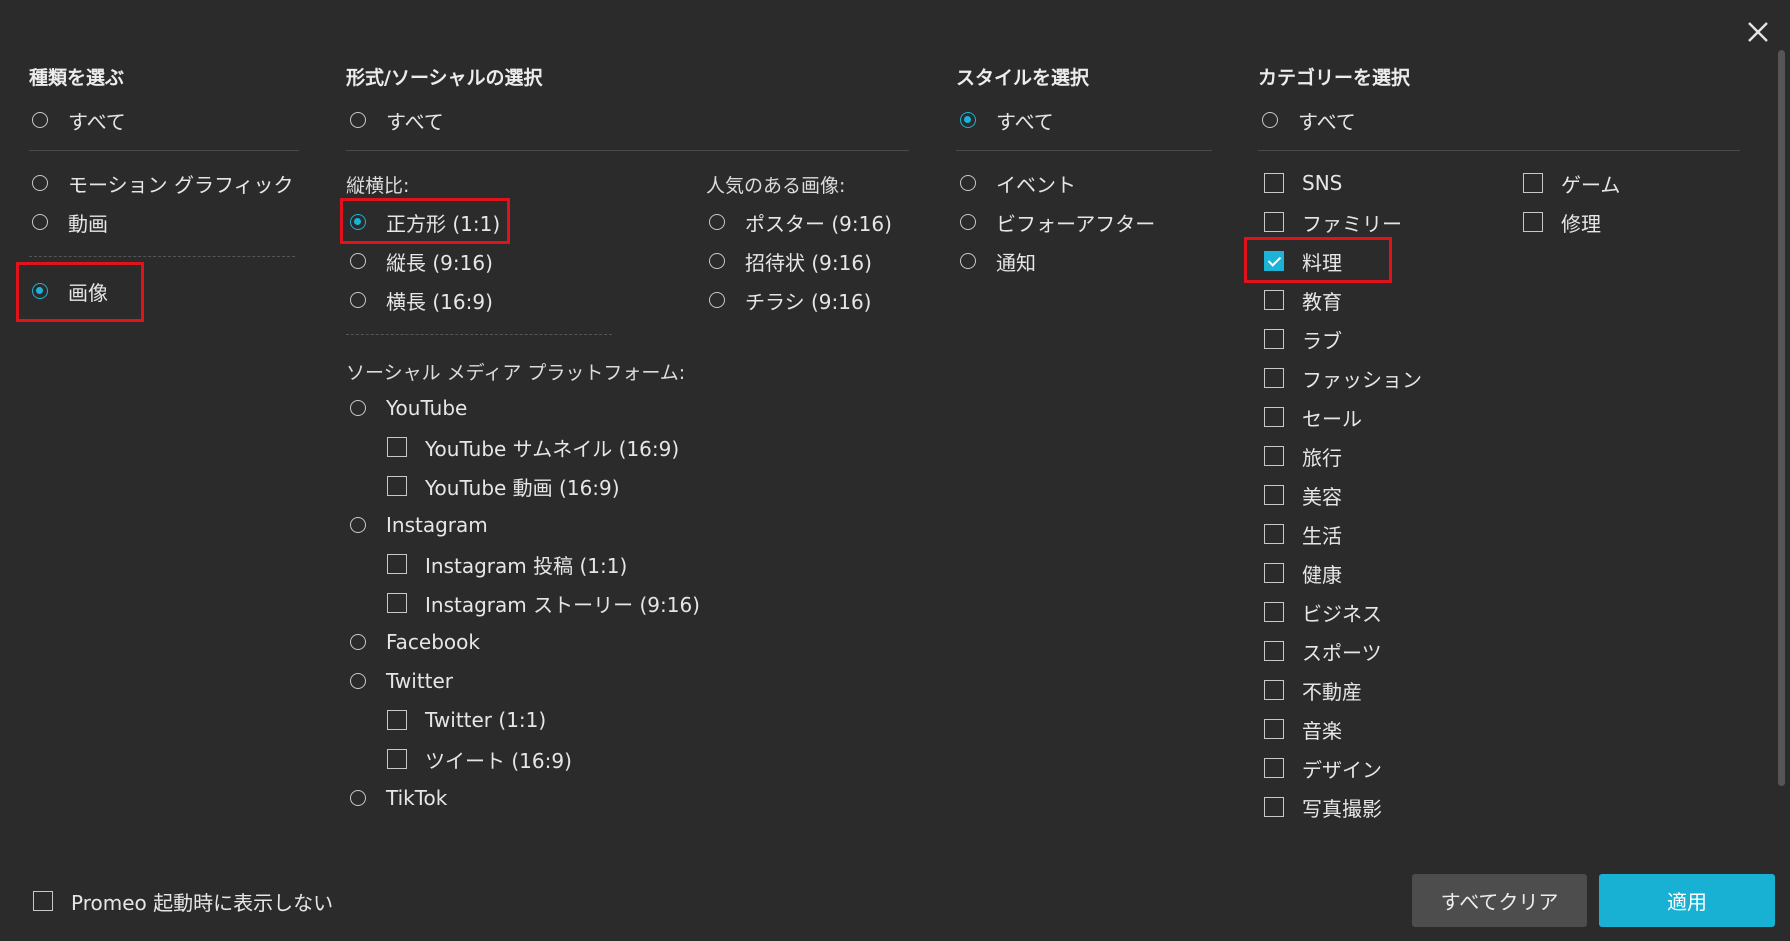 The width and height of the screenshot is (1790, 941). I want to click on category-checkbox-photography: 写真撮影, so click(1323, 807).